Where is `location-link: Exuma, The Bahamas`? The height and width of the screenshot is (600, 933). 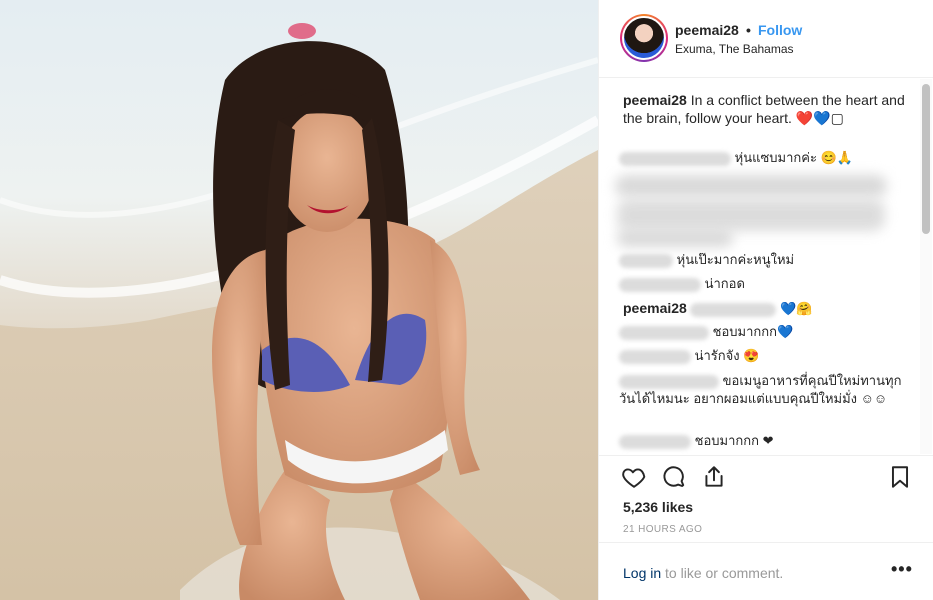 location-link: Exuma, The Bahamas is located at coordinates (734, 49).